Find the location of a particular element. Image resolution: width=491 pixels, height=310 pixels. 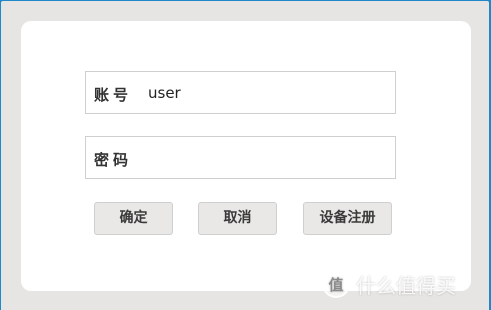

watermark-text: 什么值得买 is located at coordinates (406, 285).